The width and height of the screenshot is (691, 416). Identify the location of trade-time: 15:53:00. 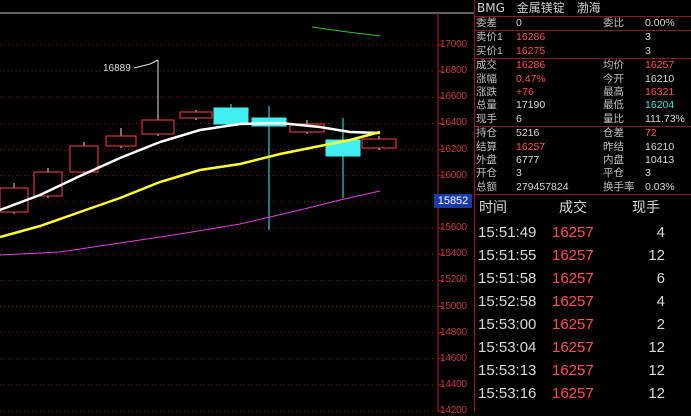
(507, 325).